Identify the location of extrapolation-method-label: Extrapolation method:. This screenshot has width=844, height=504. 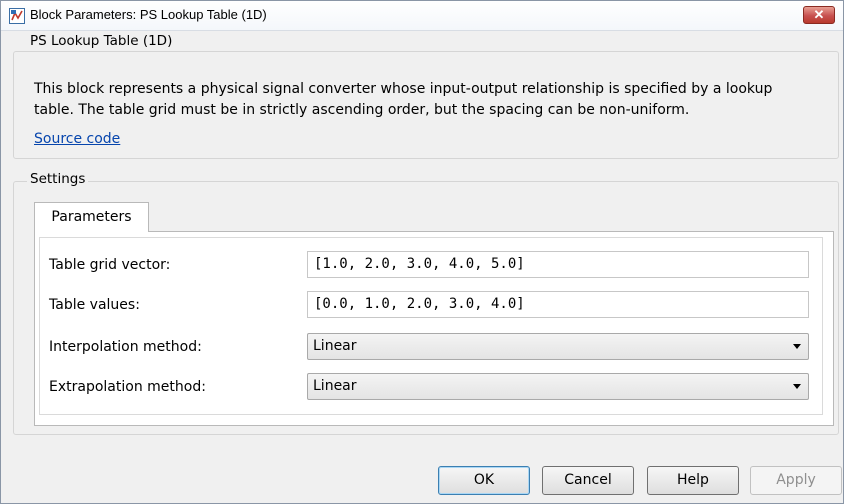
(127, 387).